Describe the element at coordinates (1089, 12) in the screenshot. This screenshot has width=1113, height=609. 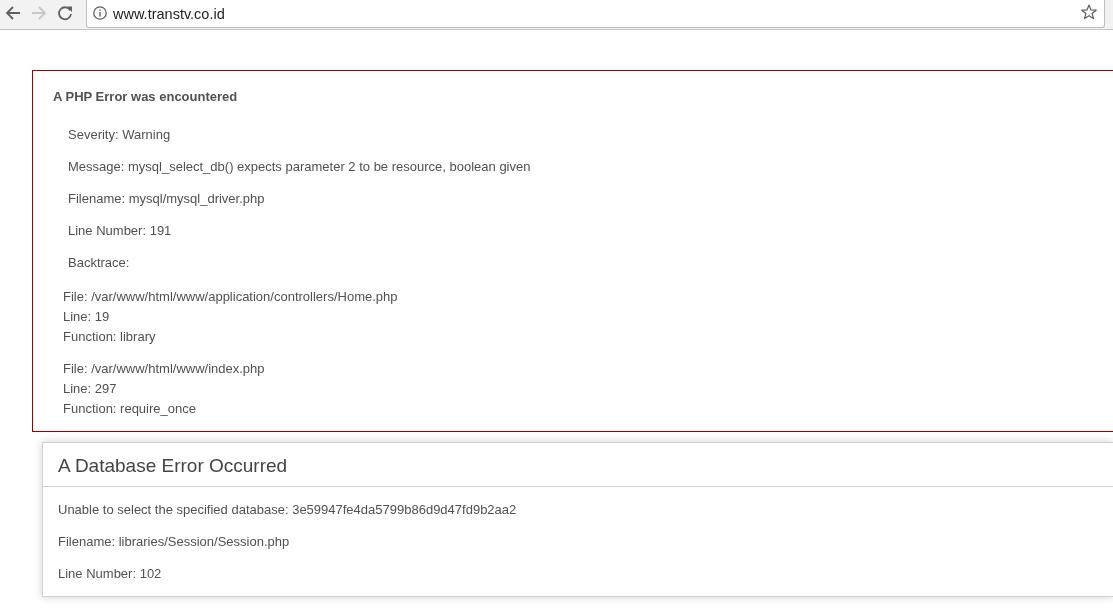
I see `star-icon` at that location.